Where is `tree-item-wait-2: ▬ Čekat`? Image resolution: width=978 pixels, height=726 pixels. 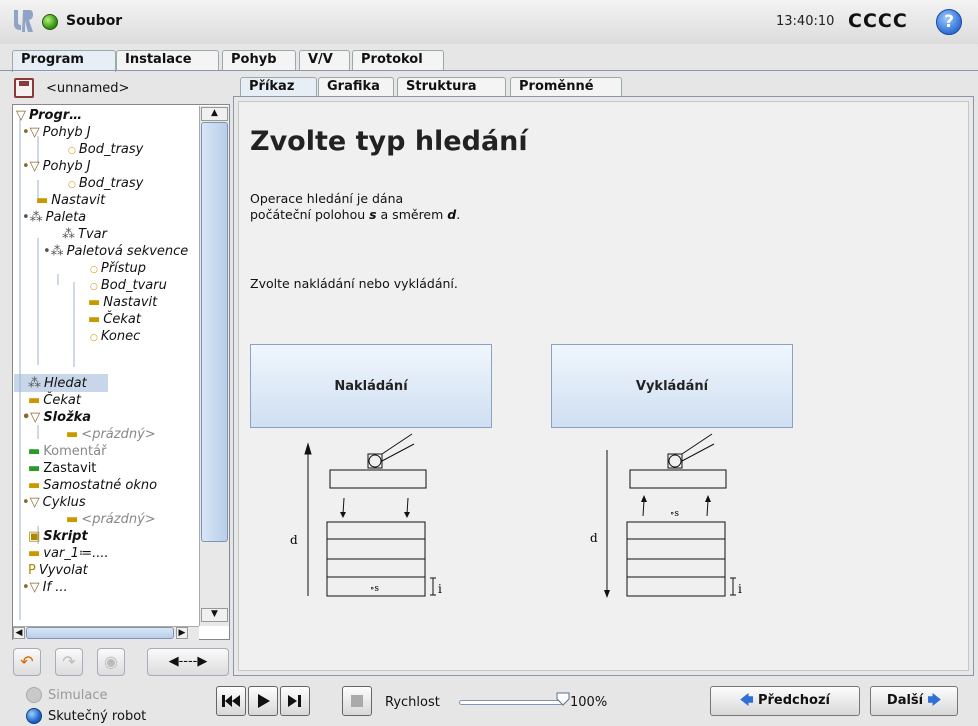 tree-item-wait-2: ▬ Čekat is located at coordinates (54, 400).